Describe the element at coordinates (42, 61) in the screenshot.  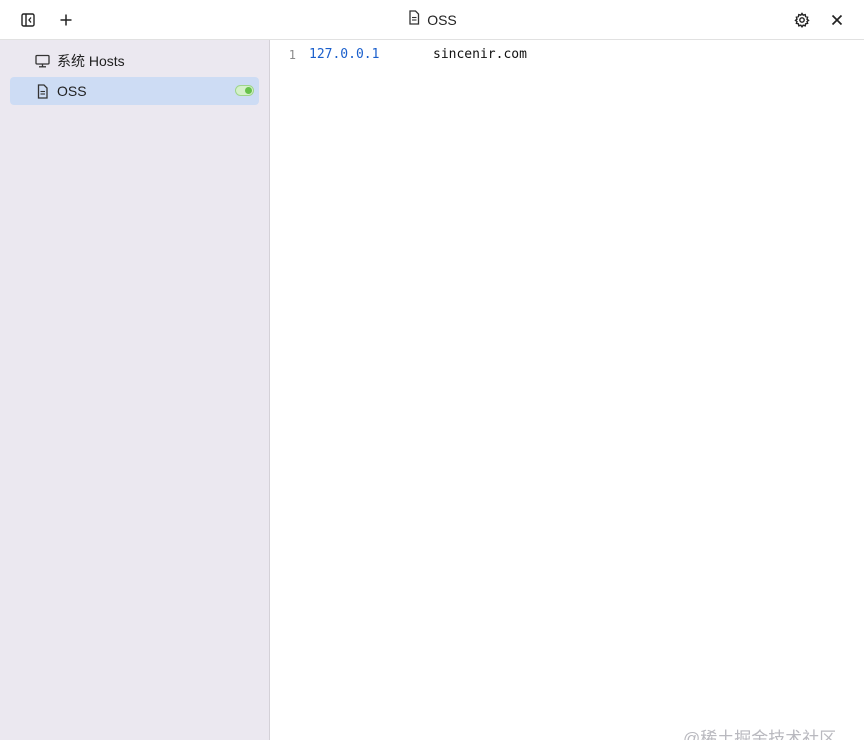
I see `monitor-icon` at that location.